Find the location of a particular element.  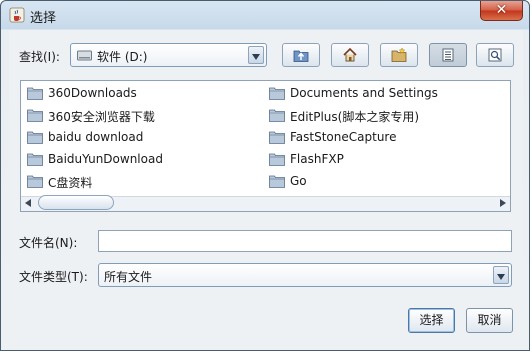

lookin-value: 软件 (D:) is located at coordinates (122, 57).